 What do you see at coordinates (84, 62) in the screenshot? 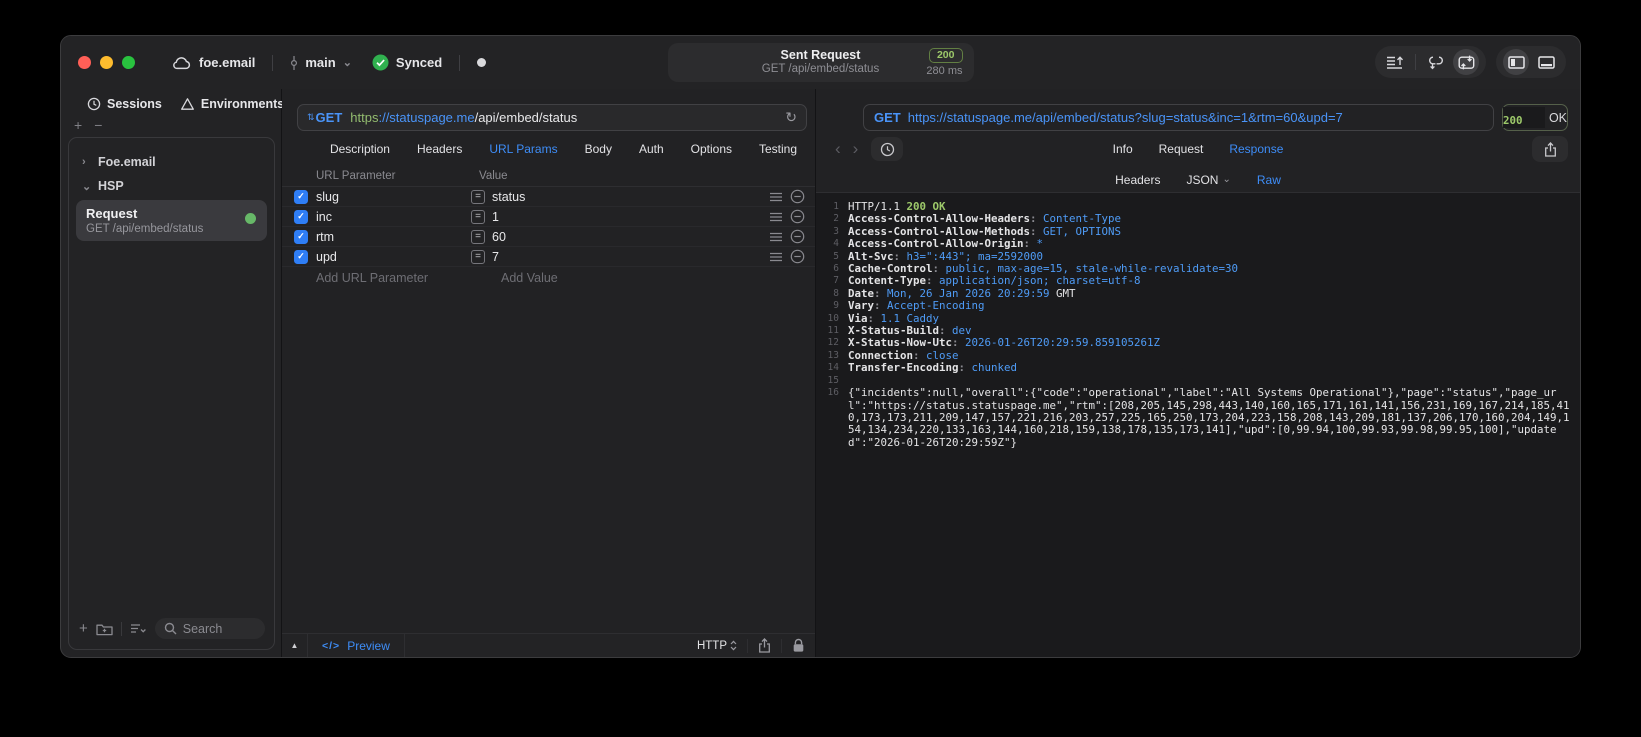
I see `close-window-button` at bounding box center [84, 62].